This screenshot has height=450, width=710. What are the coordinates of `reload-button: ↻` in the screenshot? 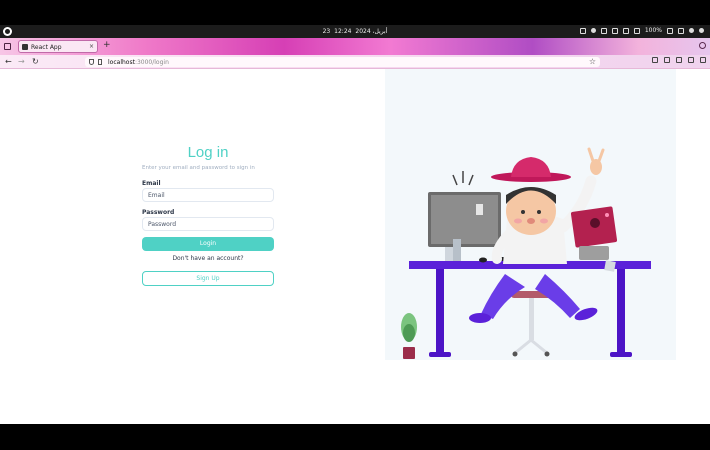 It's located at (35, 61).